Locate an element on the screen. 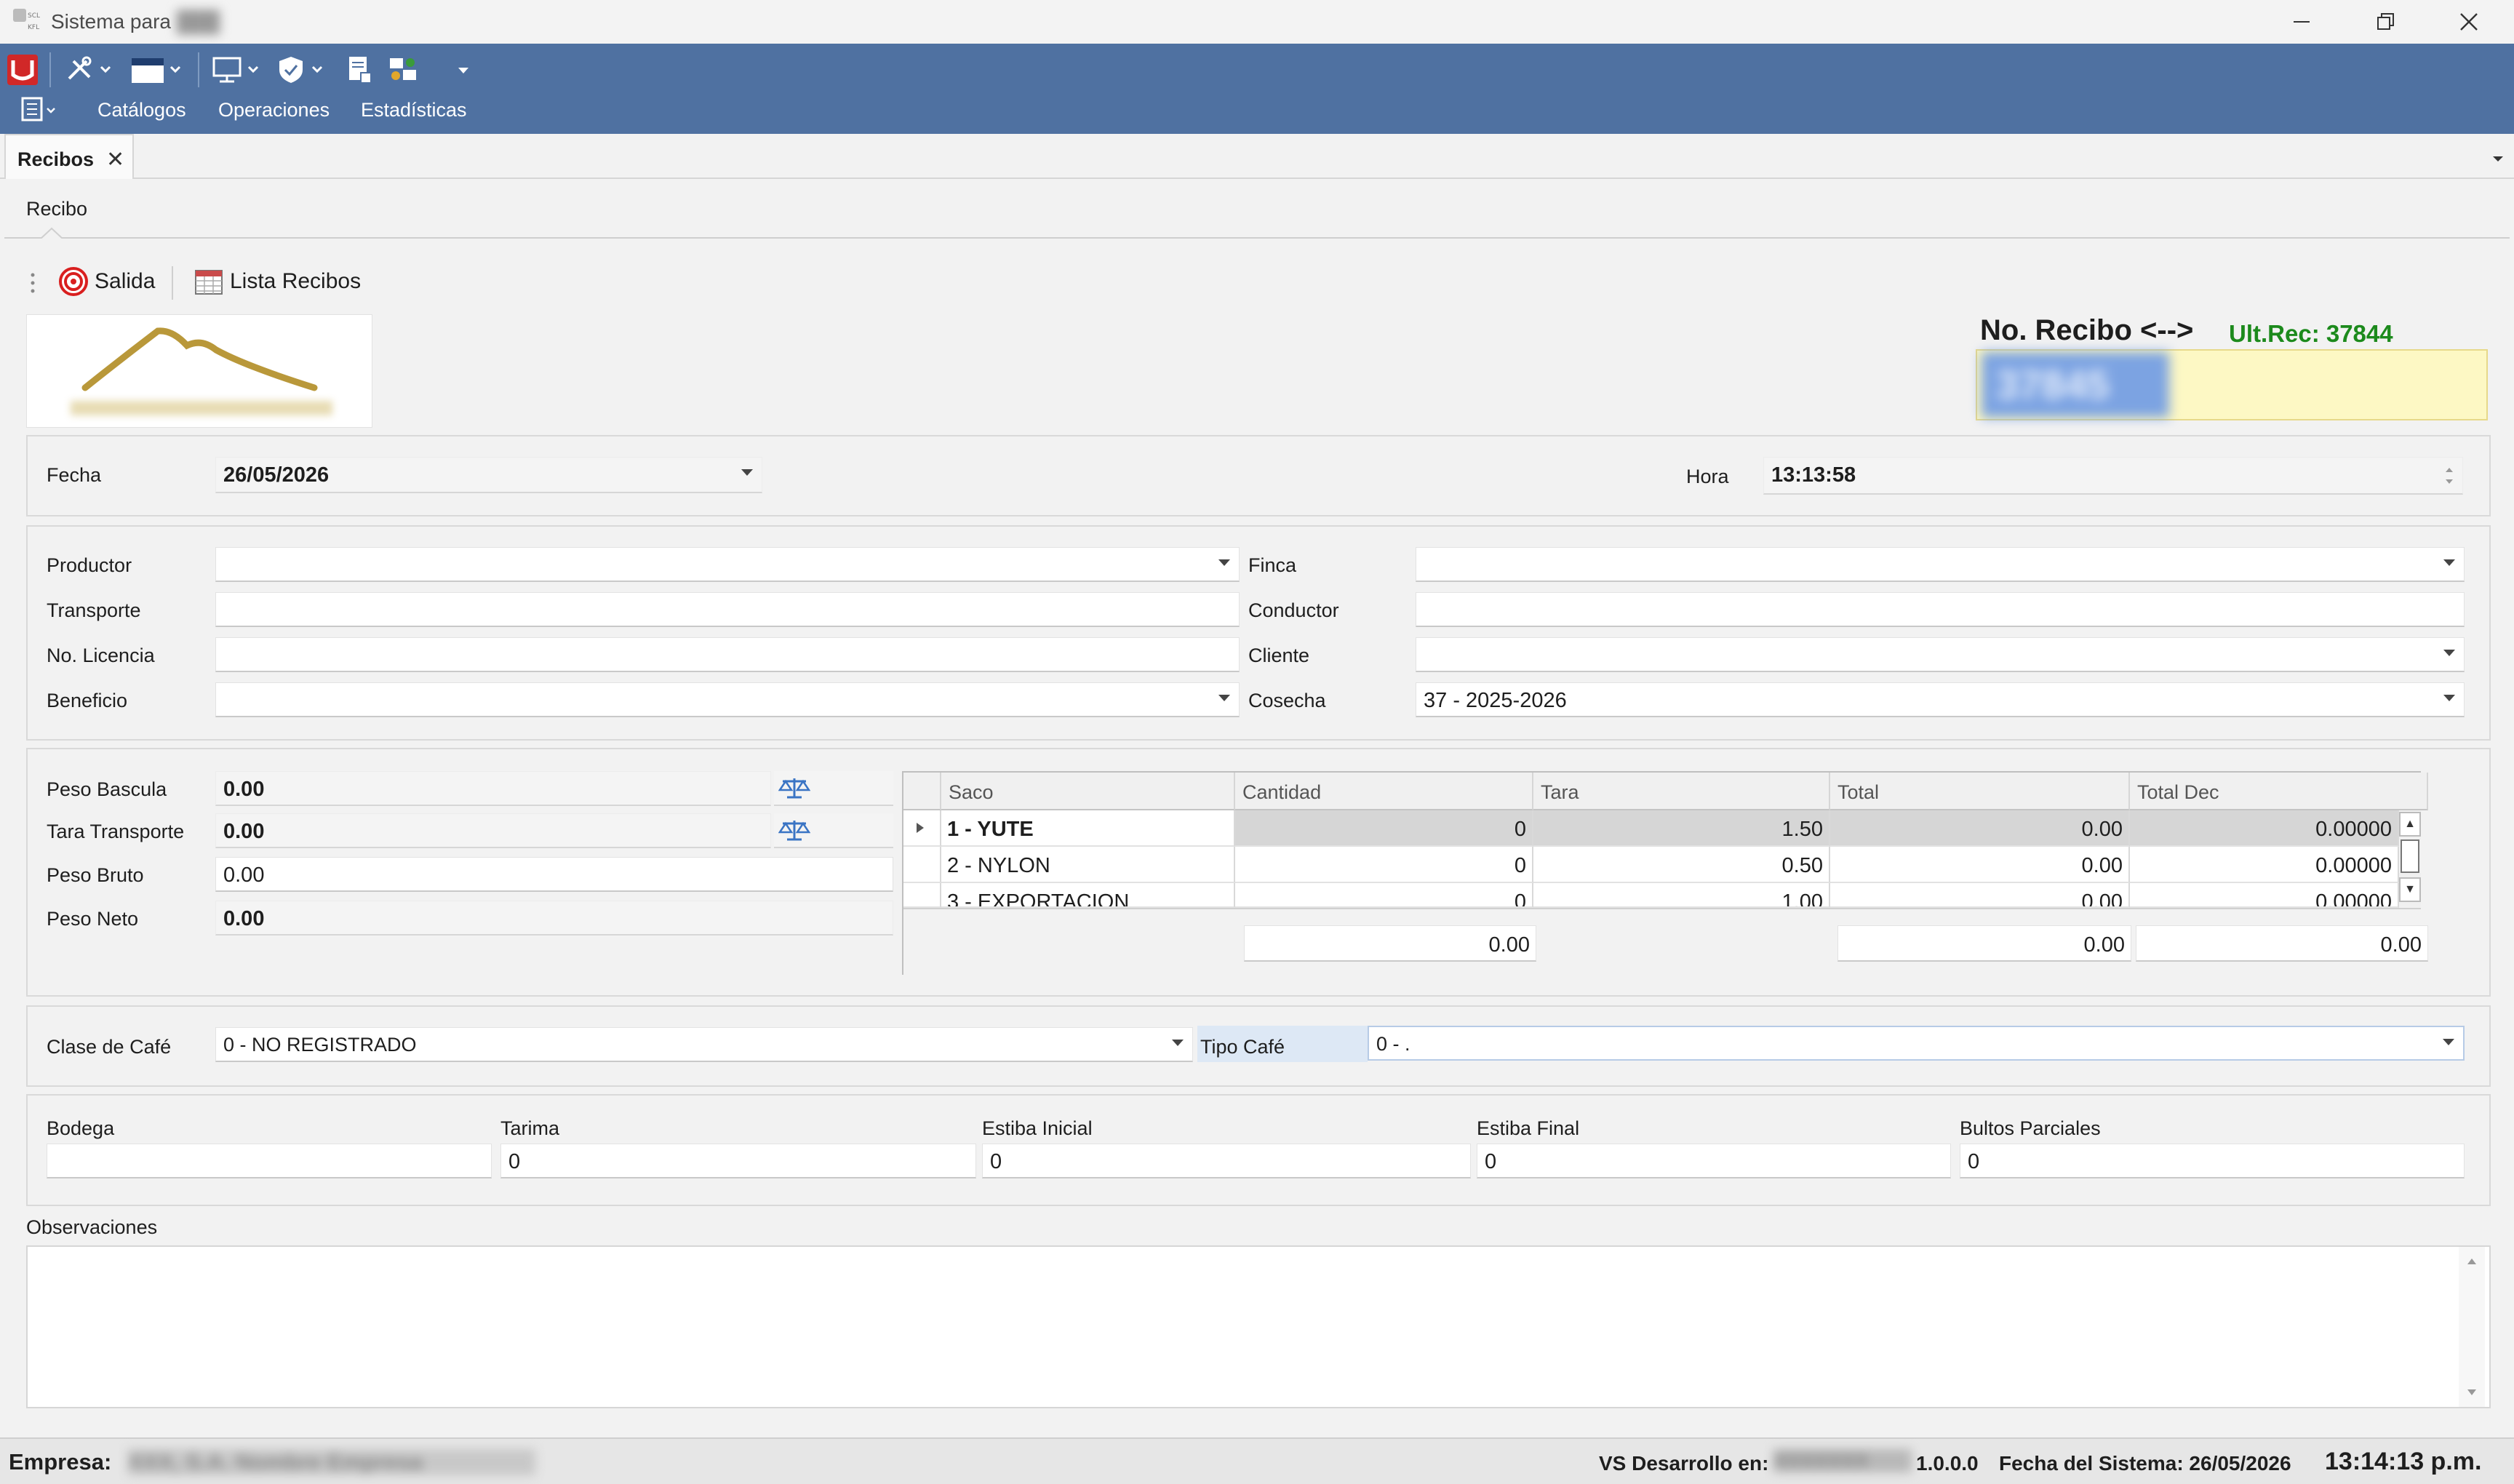  cell-tara: 0.50 is located at coordinates (1681, 865).